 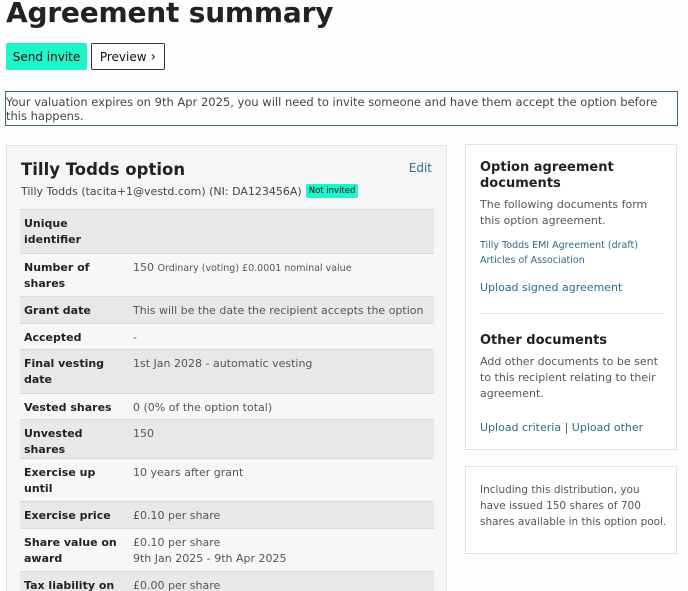 What do you see at coordinates (254, 268) in the screenshot?
I see `share-class: Ordinary (voting) £0.0001 nominal value` at bounding box center [254, 268].